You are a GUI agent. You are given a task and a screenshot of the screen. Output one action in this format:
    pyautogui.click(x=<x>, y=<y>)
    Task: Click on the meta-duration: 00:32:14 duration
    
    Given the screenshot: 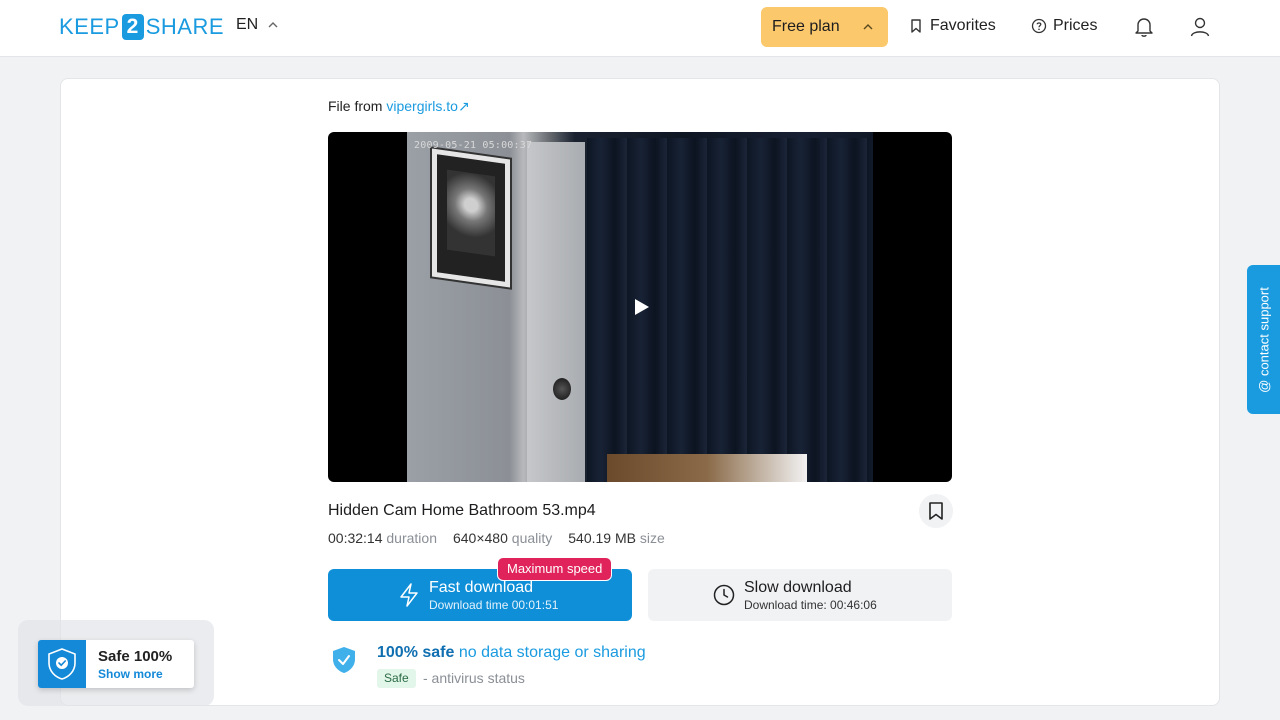 What is the action you would take?
    pyautogui.click(x=382, y=538)
    